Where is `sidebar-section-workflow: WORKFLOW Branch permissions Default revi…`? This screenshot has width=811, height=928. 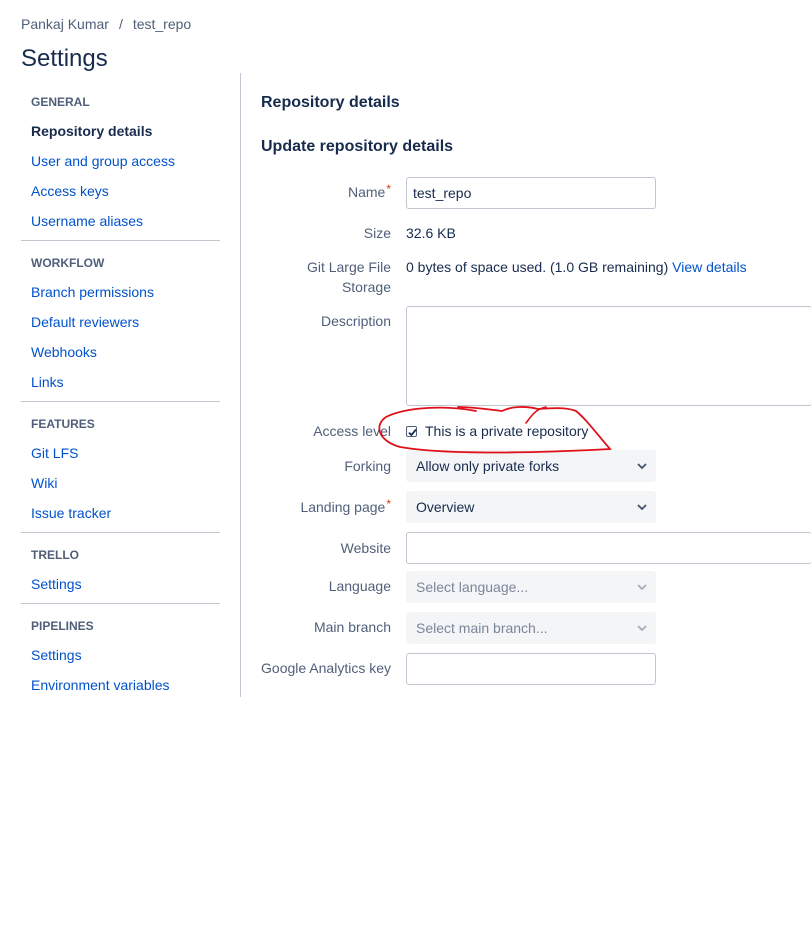 sidebar-section-workflow: WORKFLOW Branch permissions Default revi… is located at coordinates (120, 320).